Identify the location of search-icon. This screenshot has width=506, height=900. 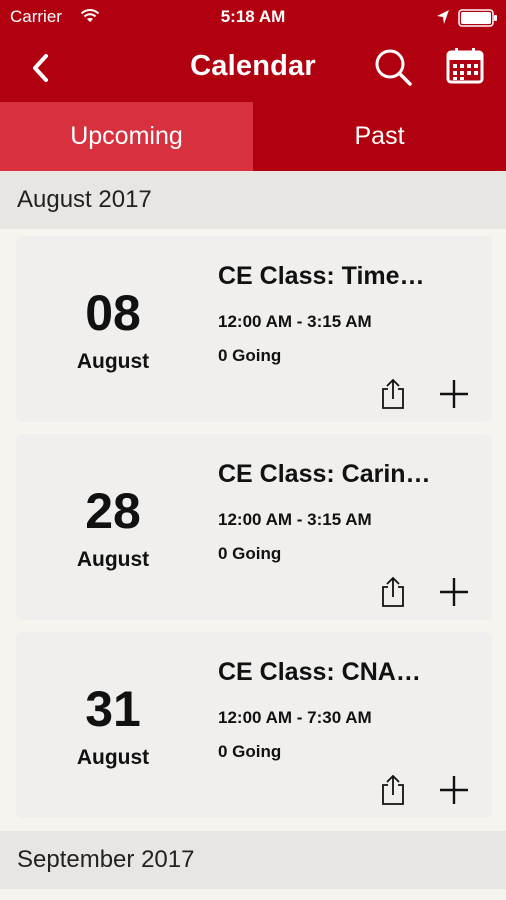
(394, 68).